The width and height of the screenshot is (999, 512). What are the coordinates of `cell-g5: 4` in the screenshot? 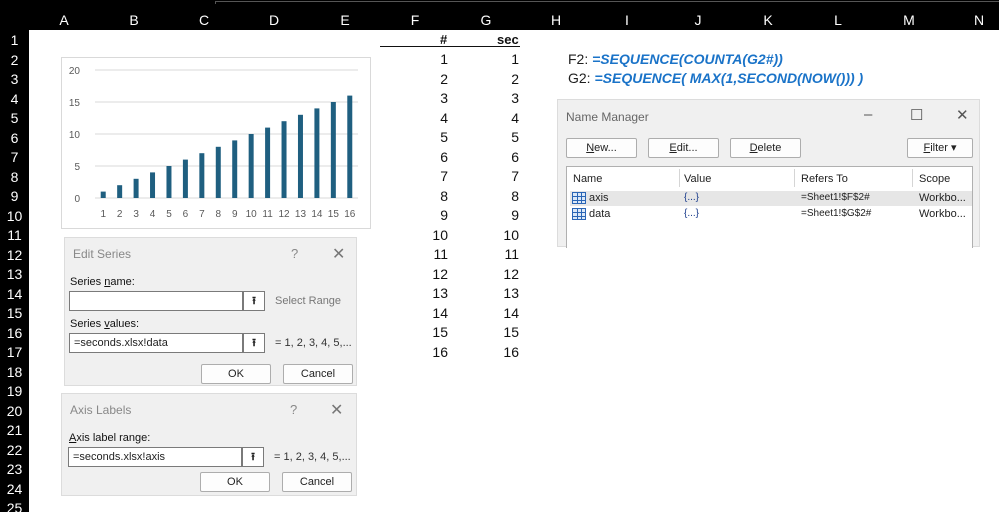 It's located at (494, 118).